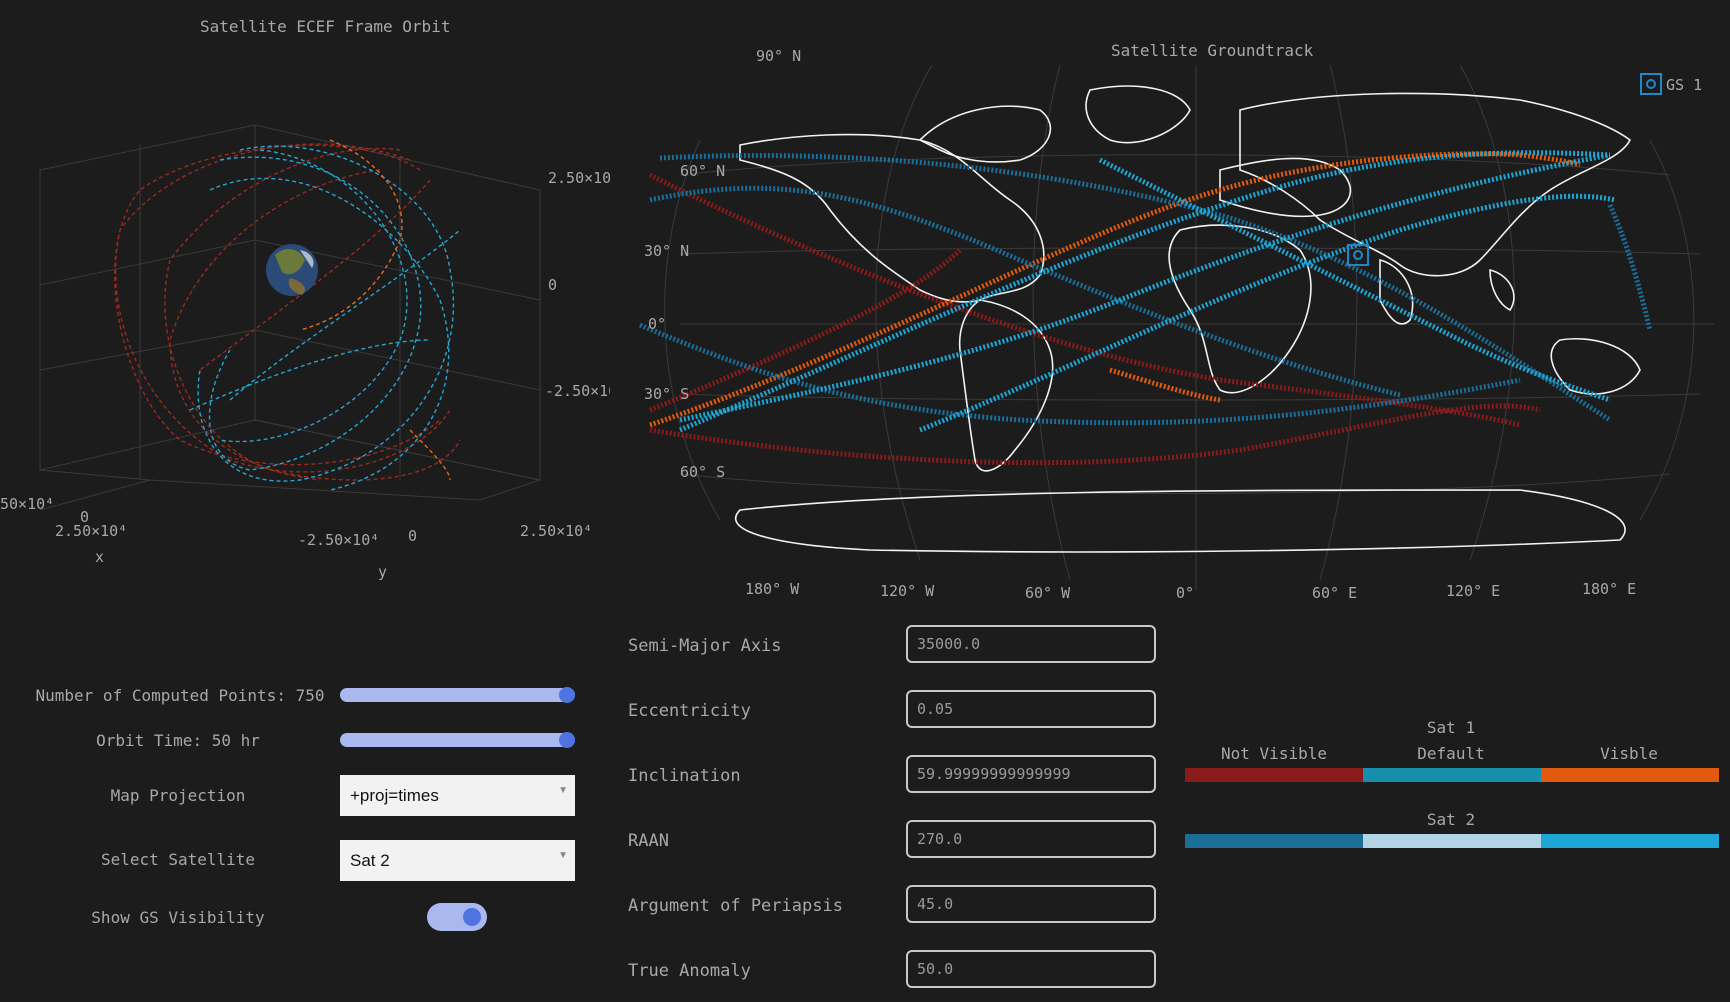 The image size is (1730, 1002). What do you see at coordinates (1473, 591) in the screenshot?
I see `lon-label-120e: 120° E` at bounding box center [1473, 591].